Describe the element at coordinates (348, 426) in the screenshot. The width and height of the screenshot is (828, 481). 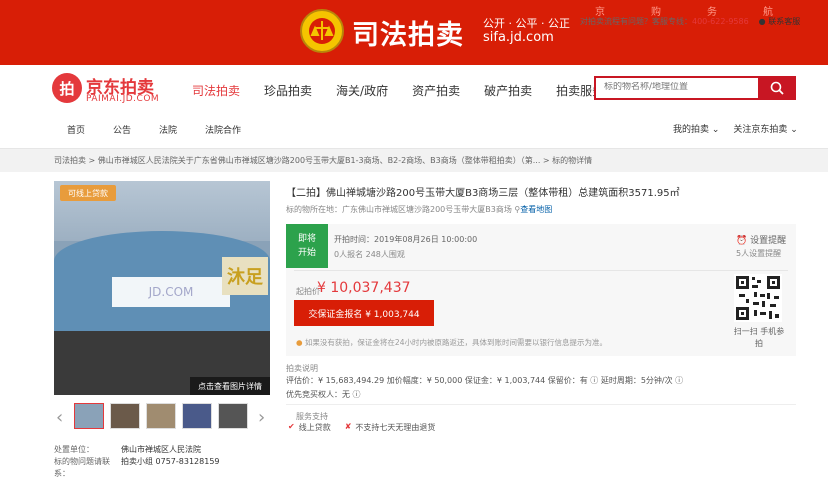
I see `cross-icon: ✘` at that location.